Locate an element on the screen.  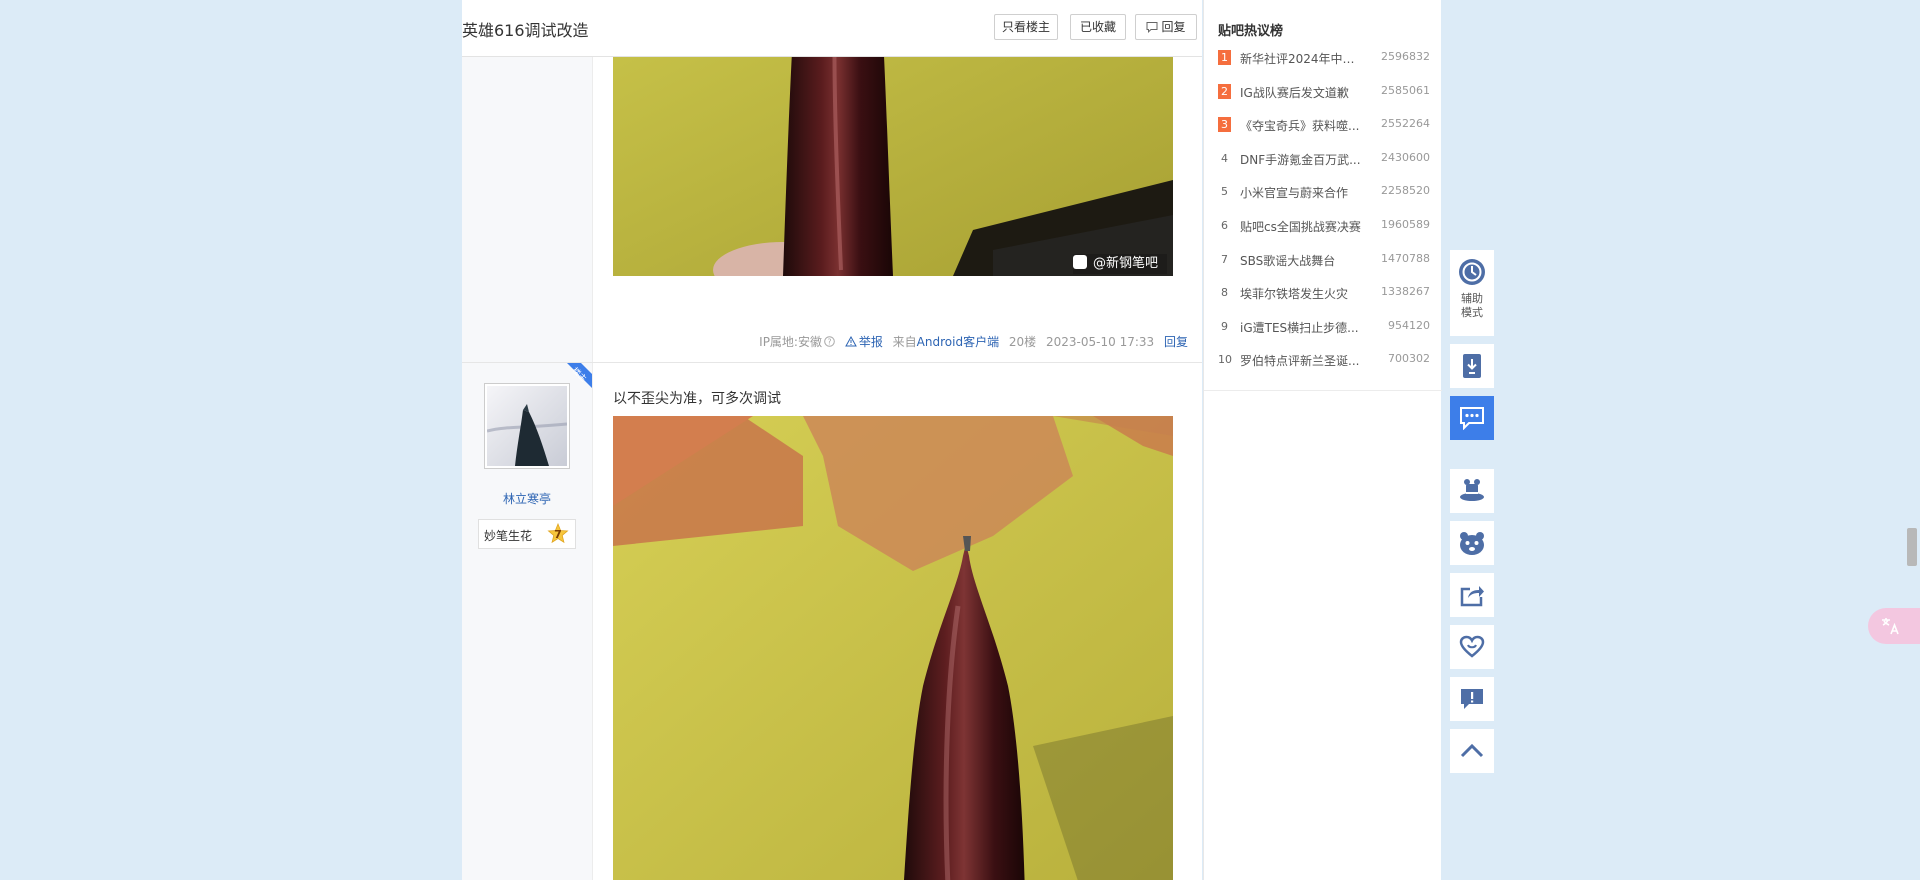
magic-hat-icon is located at coordinates (1472, 490).